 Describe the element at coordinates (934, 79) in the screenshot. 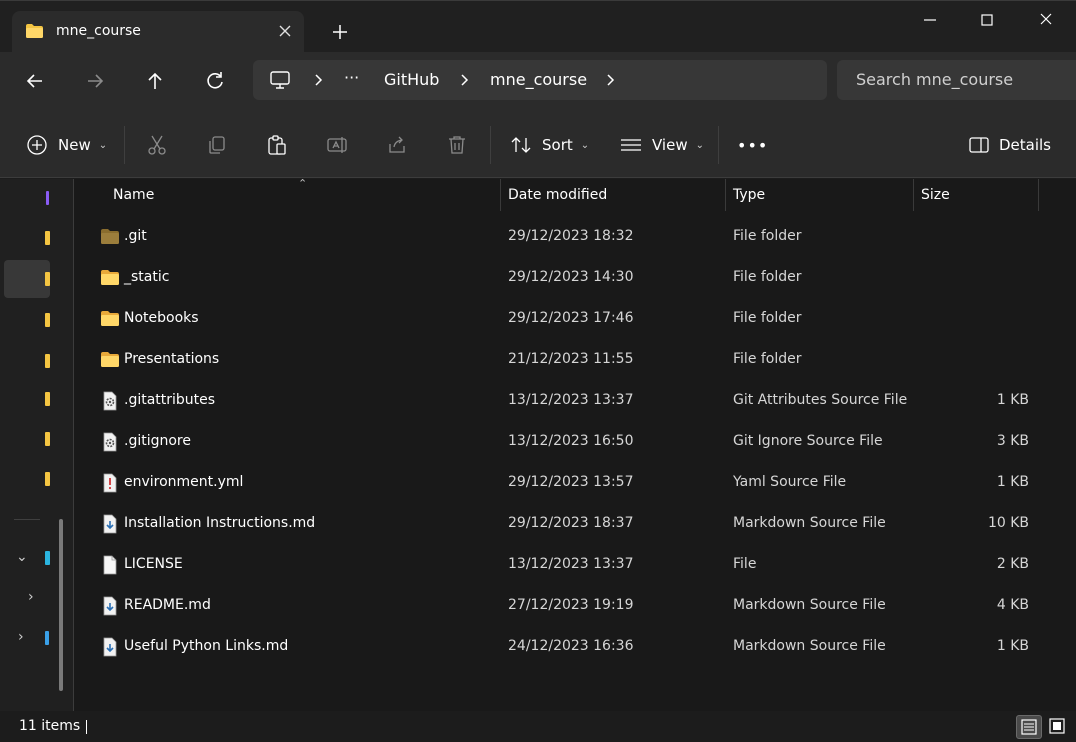

I see `search-placeholder: Search mne_course` at that location.